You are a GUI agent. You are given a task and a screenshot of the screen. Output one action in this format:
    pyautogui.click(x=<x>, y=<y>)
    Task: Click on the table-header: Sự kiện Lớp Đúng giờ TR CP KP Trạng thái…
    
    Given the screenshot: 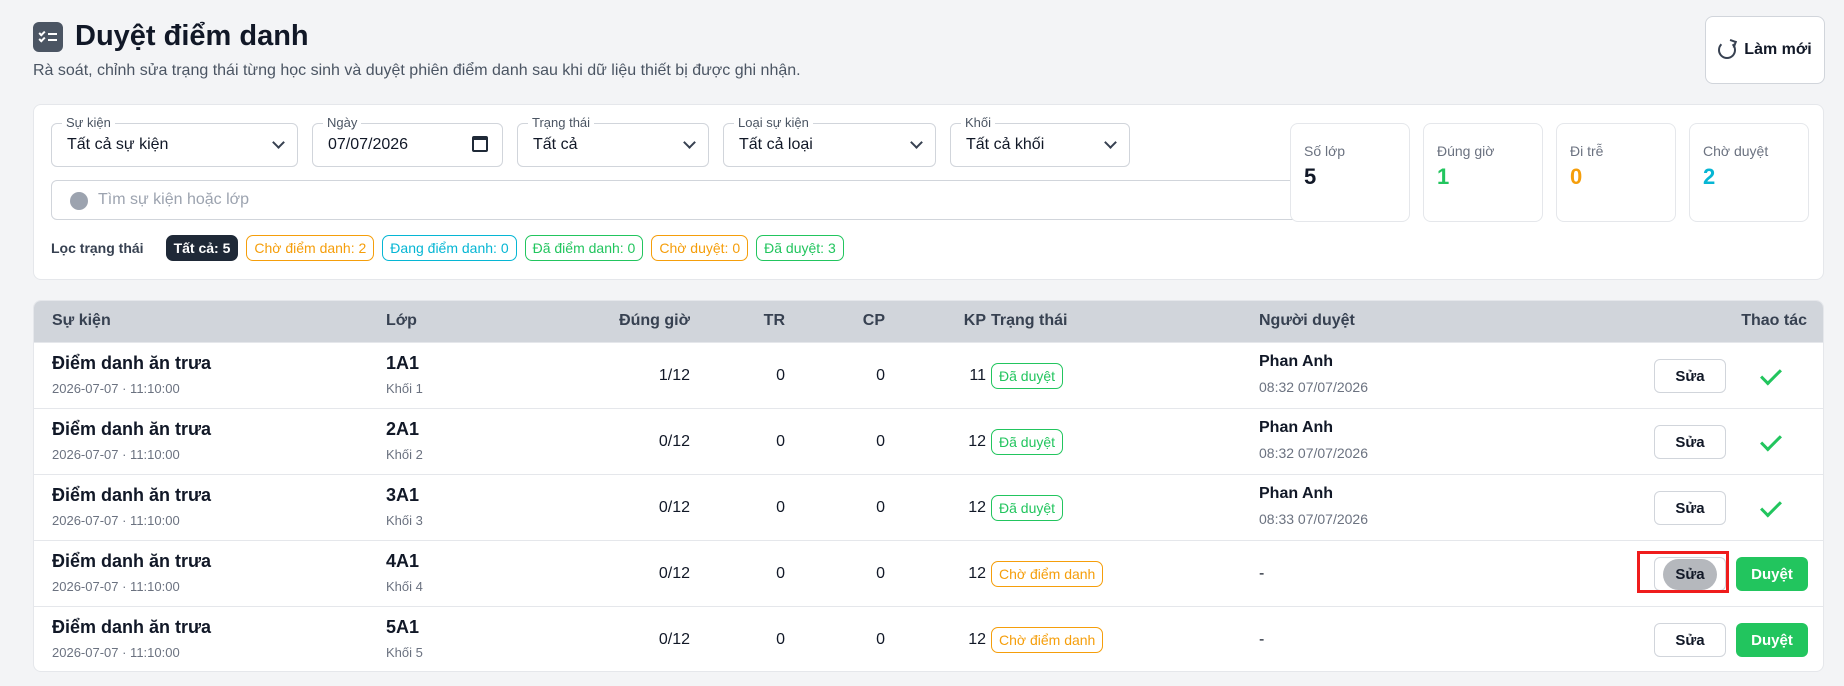 What is the action you would take?
    pyautogui.click(x=928, y=321)
    